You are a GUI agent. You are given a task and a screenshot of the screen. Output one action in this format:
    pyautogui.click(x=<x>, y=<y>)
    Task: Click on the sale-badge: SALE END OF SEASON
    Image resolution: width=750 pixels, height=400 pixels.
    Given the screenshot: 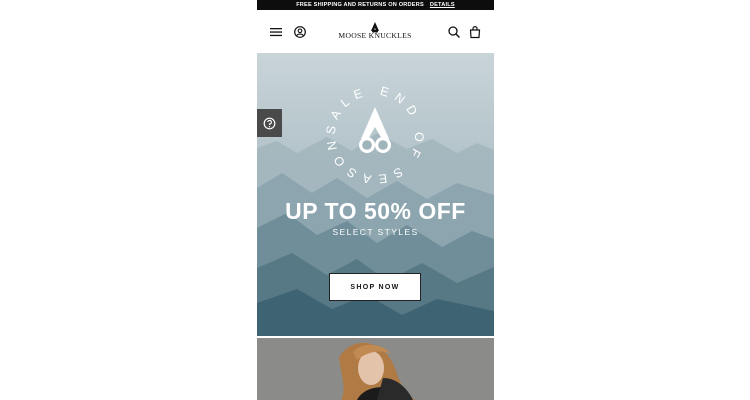 What is the action you would take?
    pyautogui.click(x=374, y=135)
    